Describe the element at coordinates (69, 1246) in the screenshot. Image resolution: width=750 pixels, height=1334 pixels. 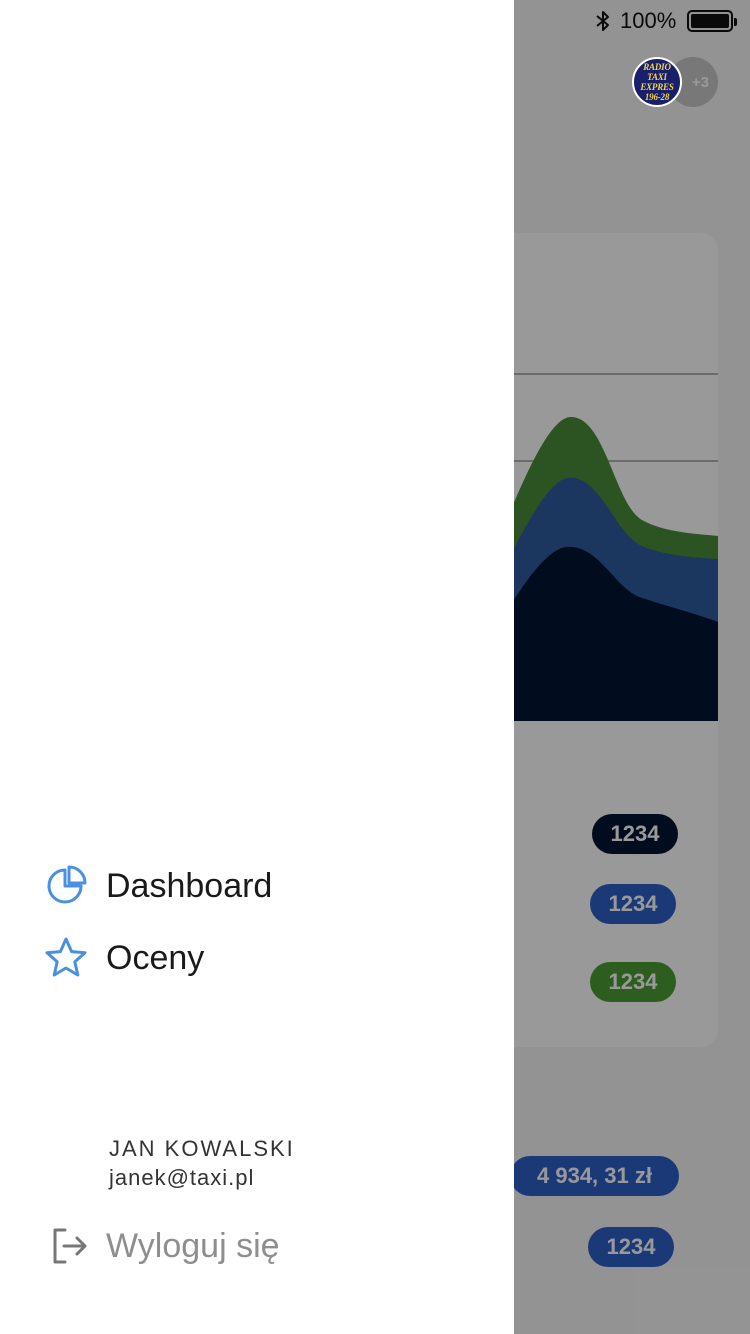
I see `logout-icon` at that location.